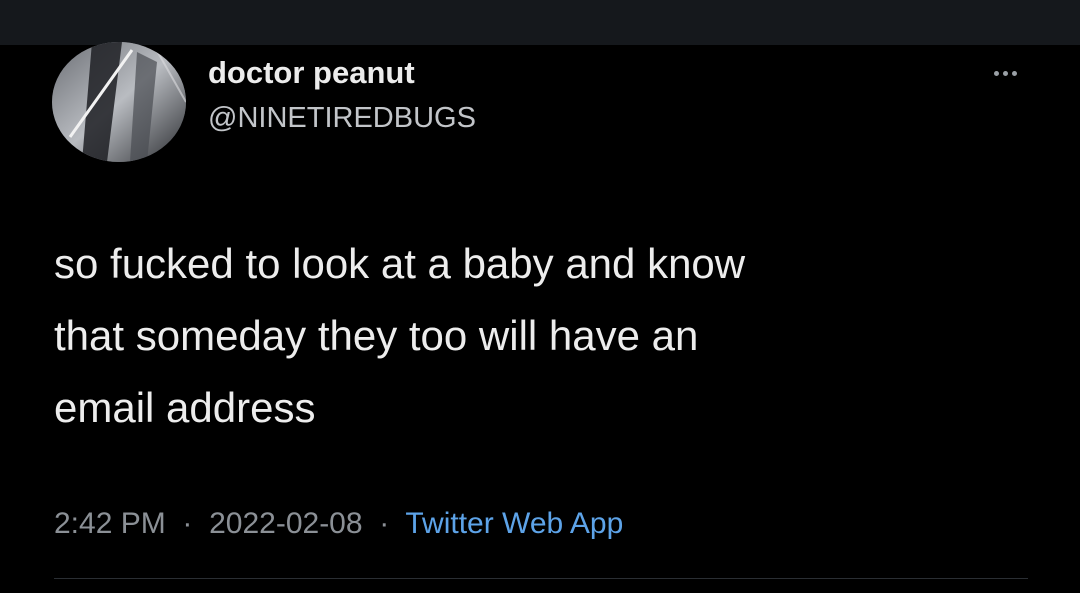 The width and height of the screenshot is (1080, 593). I want to click on more-horizontal-icon, so click(996, 73).